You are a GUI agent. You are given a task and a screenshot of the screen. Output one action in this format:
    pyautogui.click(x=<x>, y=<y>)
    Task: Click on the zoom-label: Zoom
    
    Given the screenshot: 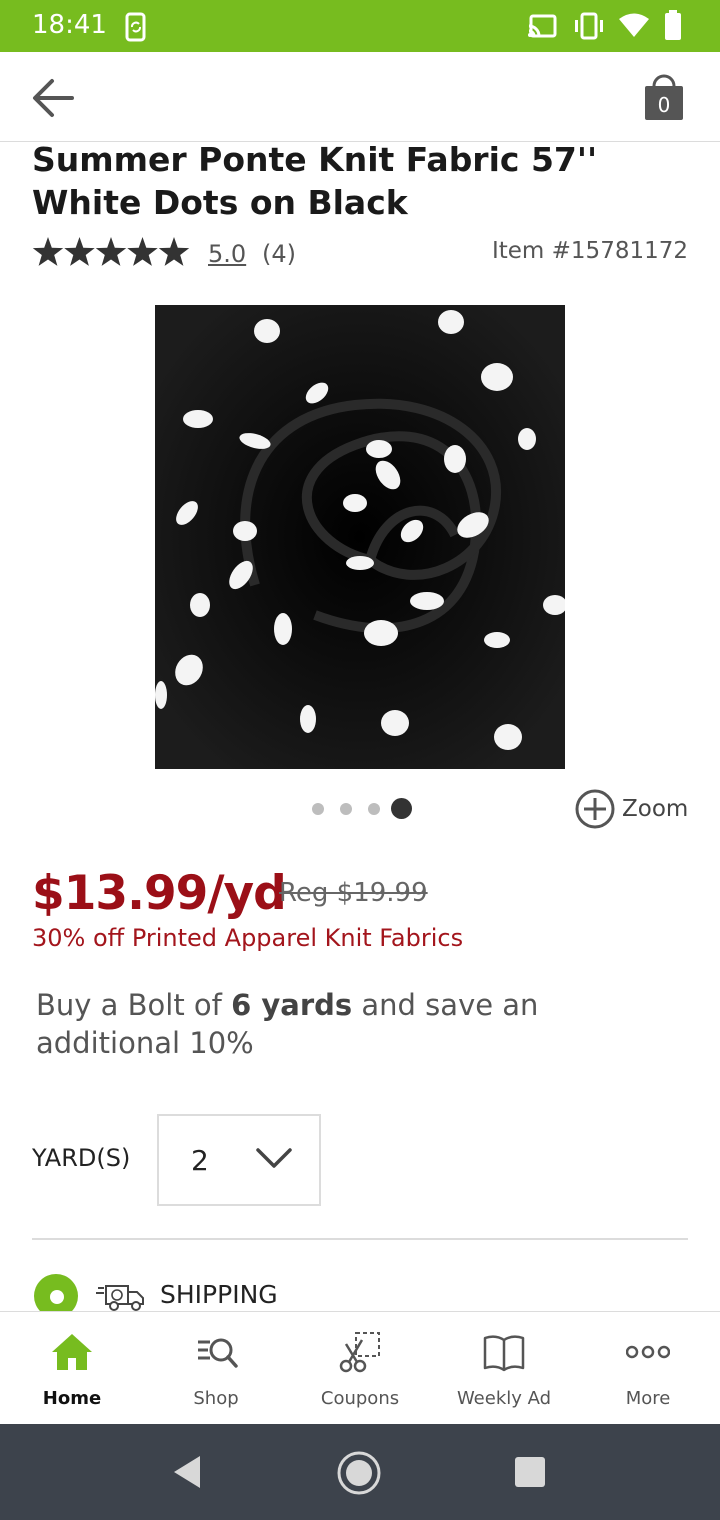 What is the action you would take?
    pyautogui.click(x=655, y=809)
    